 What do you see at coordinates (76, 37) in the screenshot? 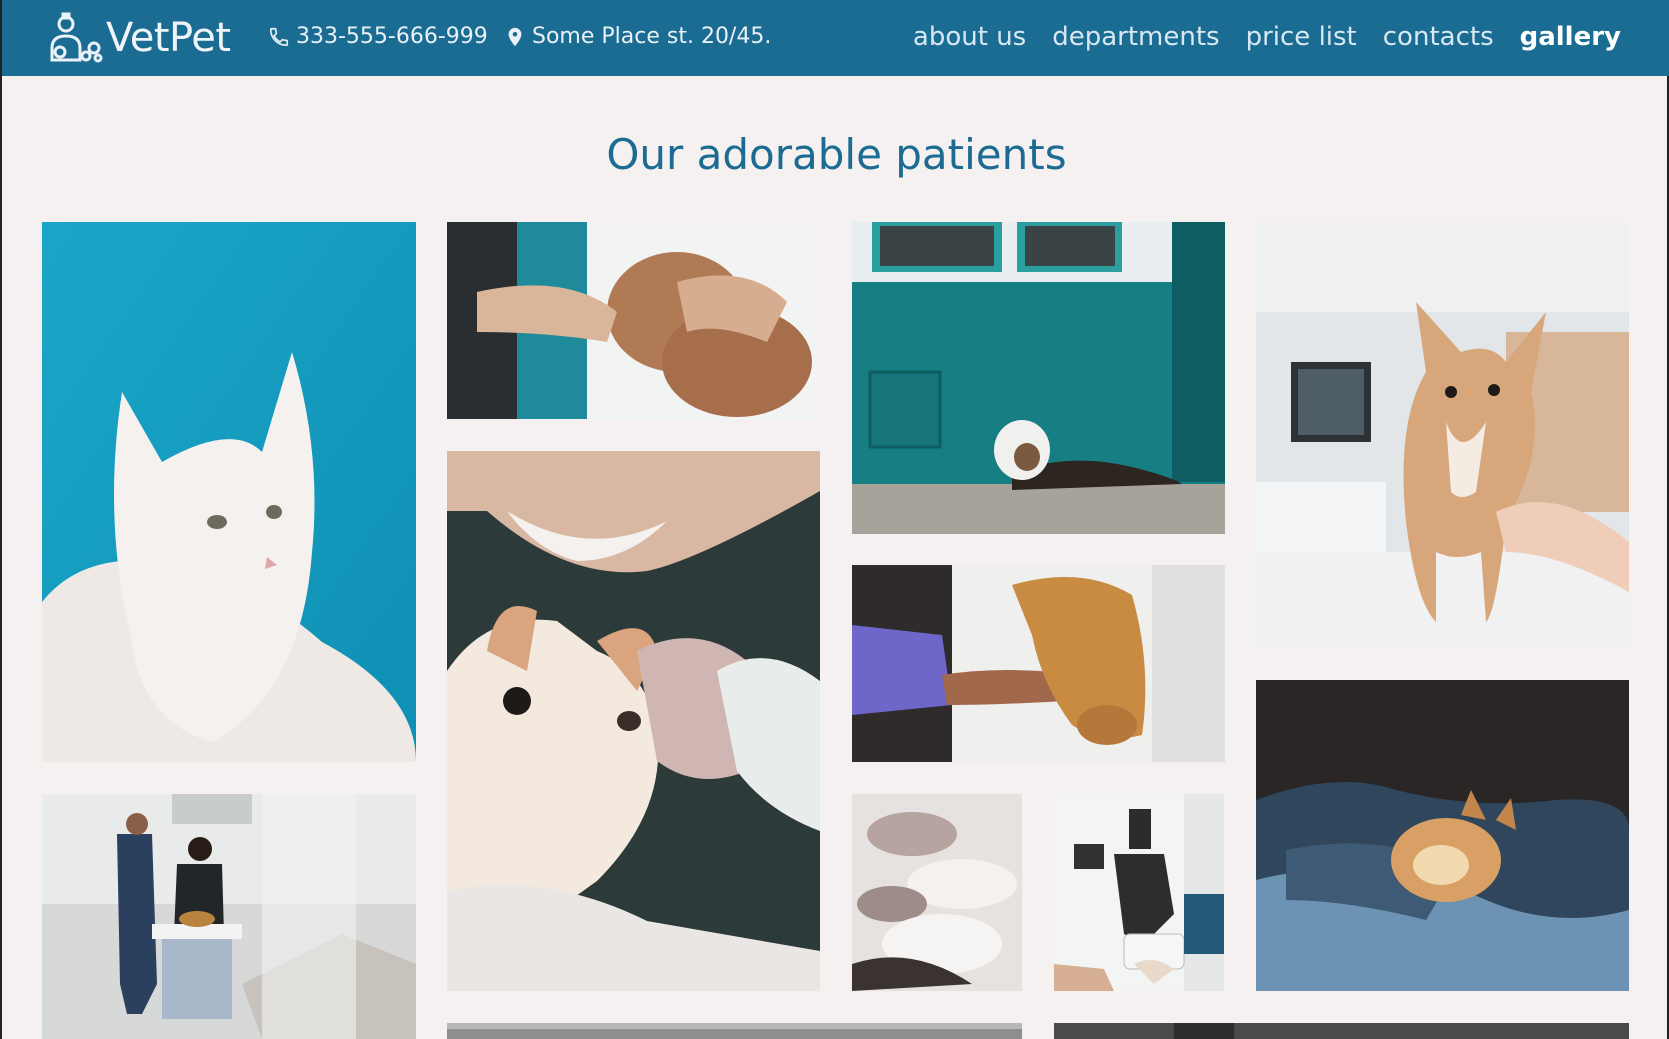
I see `vet-pet-logo-icon` at bounding box center [76, 37].